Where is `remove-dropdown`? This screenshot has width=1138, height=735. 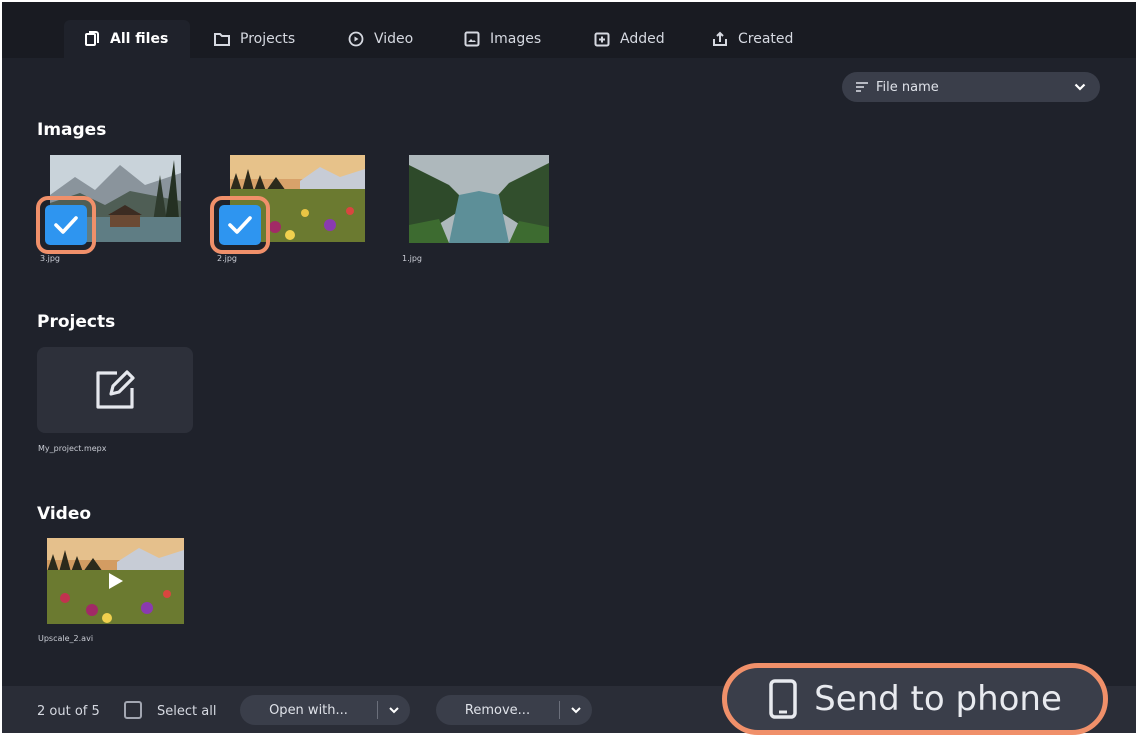 remove-dropdown is located at coordinates (576, 710).